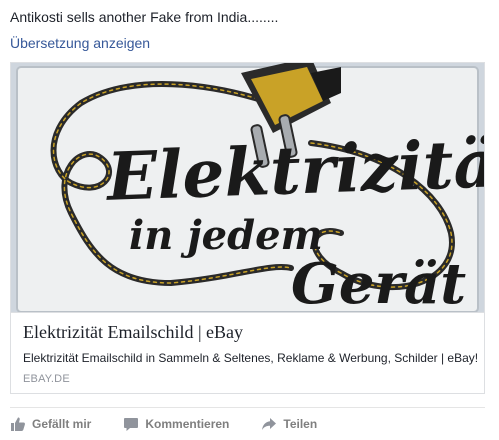 This screenshot has width=499, height=440. Describe the element at coordinates (62, 424) in the screenshot. I see `like-label: Gefällt mir` at that location.